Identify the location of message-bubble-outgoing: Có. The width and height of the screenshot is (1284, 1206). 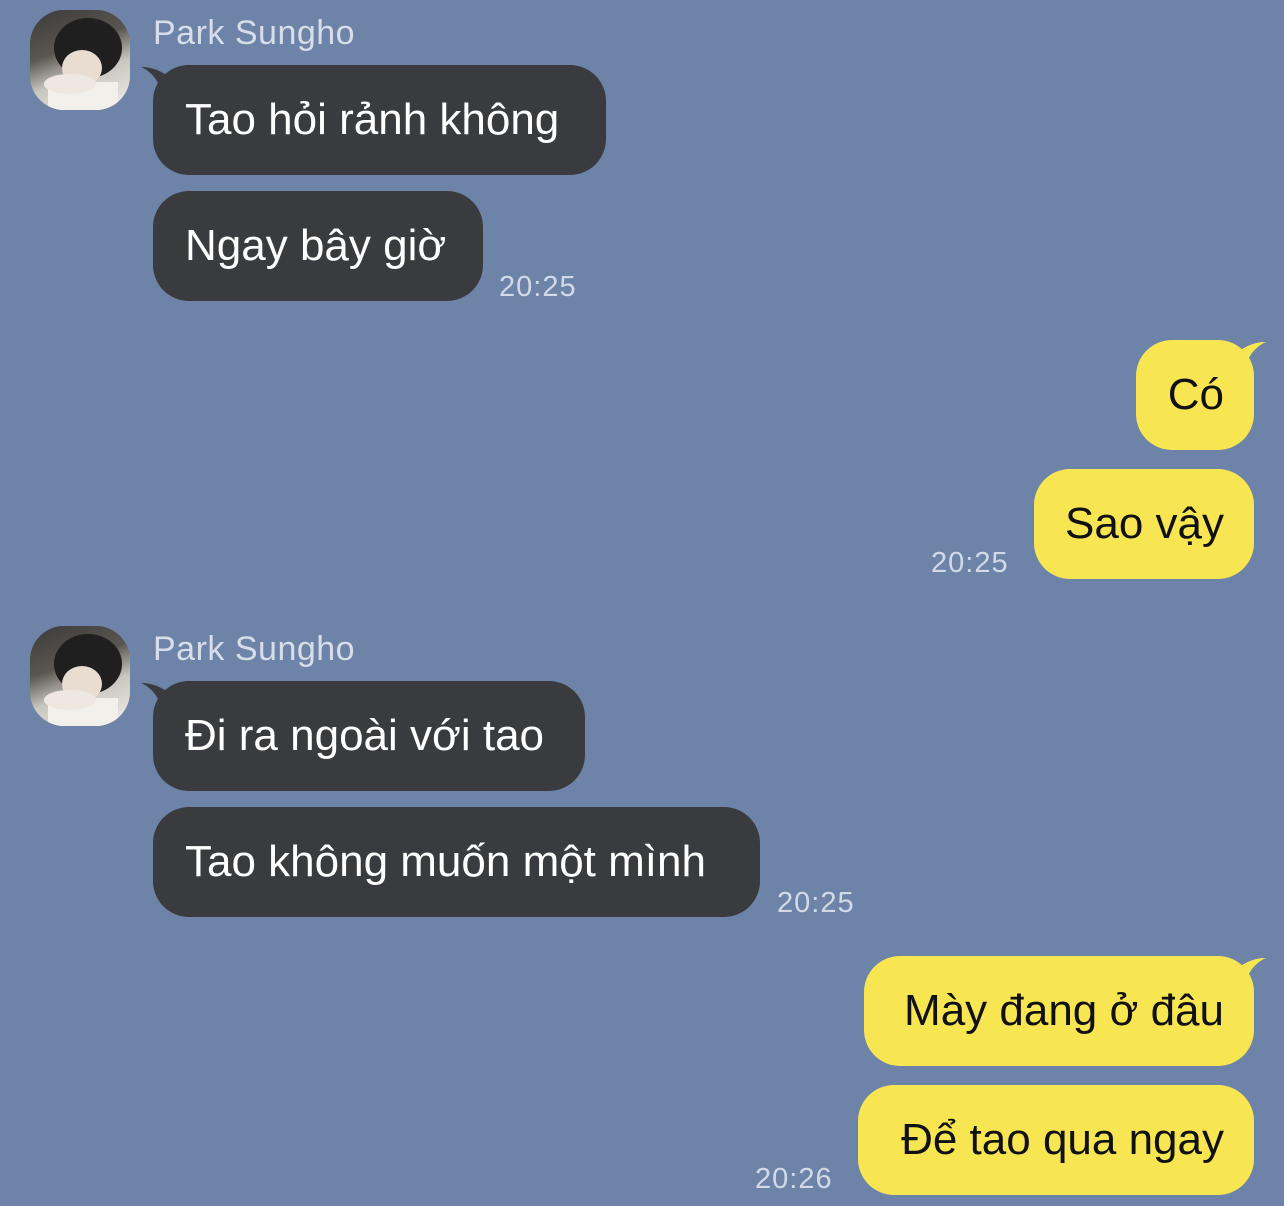
(1201, 395).